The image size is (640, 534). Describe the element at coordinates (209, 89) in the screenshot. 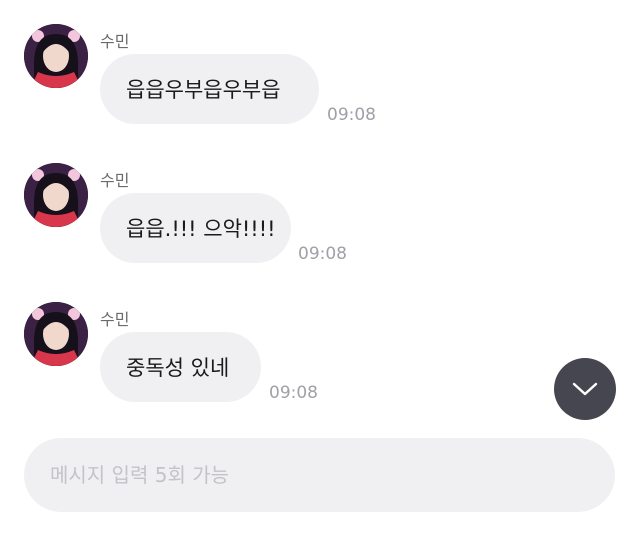

I see `message-bubble: 읍읍우부읍우부읍` at that location.